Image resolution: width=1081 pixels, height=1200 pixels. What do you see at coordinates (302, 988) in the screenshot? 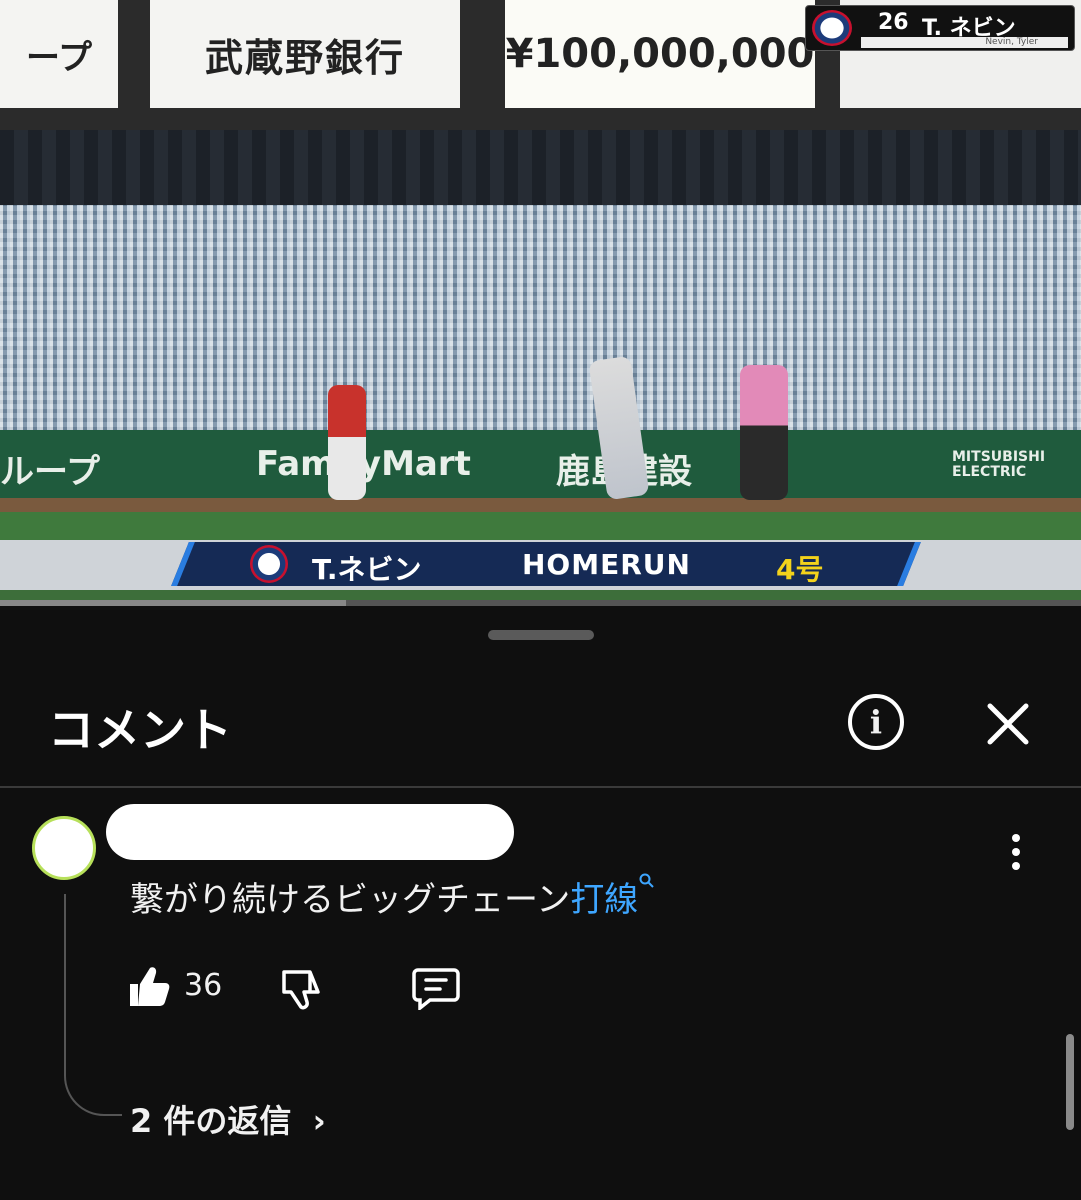
I see `thumbs-down-icon` at bounding box center [302, 988].